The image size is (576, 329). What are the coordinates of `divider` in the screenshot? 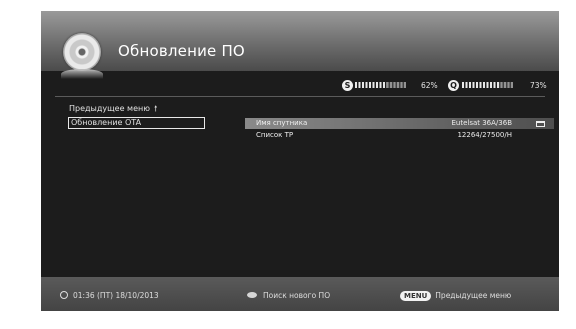 It's located at (300, 96).